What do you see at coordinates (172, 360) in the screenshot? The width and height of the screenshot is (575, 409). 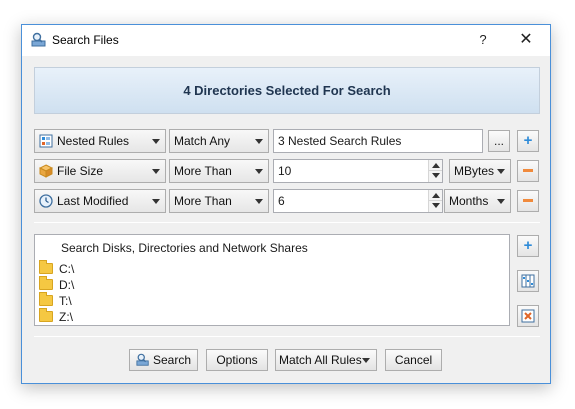 I see `search-button-label: Search` at bounding box center [172, 360].